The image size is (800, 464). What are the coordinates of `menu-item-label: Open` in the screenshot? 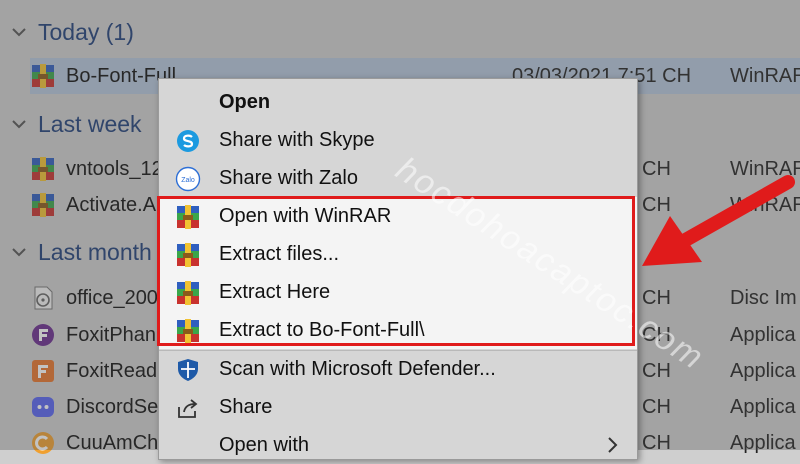 It's located at (245, 101).